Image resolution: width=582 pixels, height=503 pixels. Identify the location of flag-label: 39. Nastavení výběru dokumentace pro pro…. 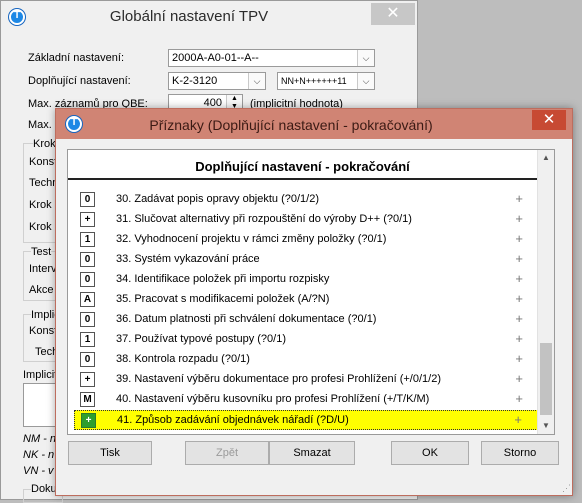
(278, 379).